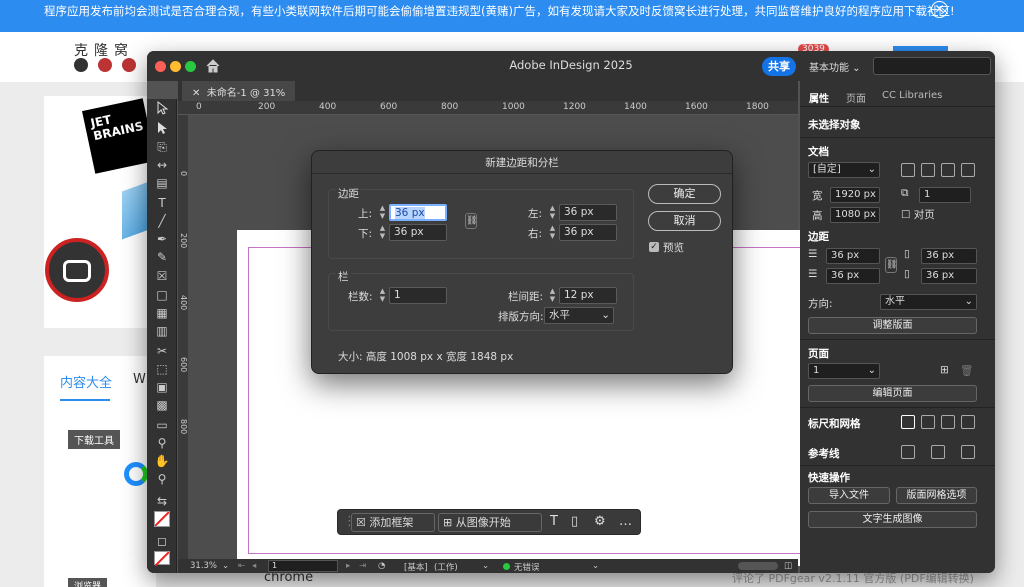  What do you see at coordinates (968, 170) in the screenshot?
I see `intent-other-icon` at bounding box center [968, 170].